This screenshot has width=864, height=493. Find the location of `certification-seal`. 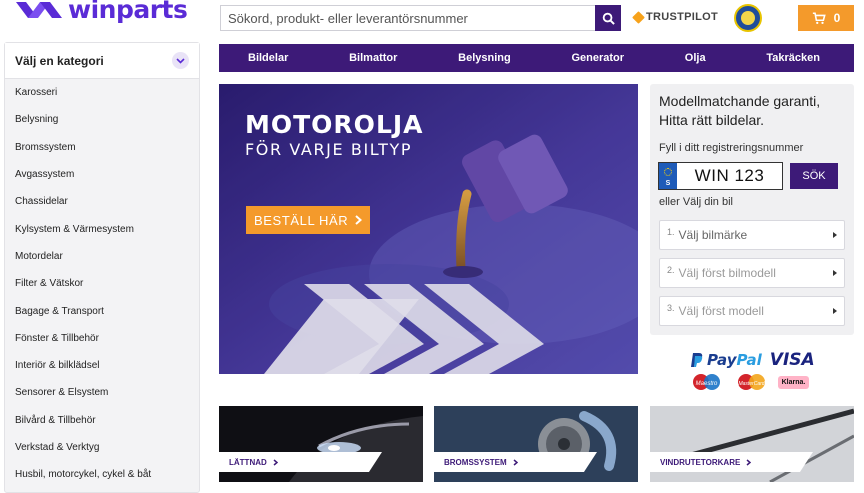

certification-seal is located at coordinates (748, 18).